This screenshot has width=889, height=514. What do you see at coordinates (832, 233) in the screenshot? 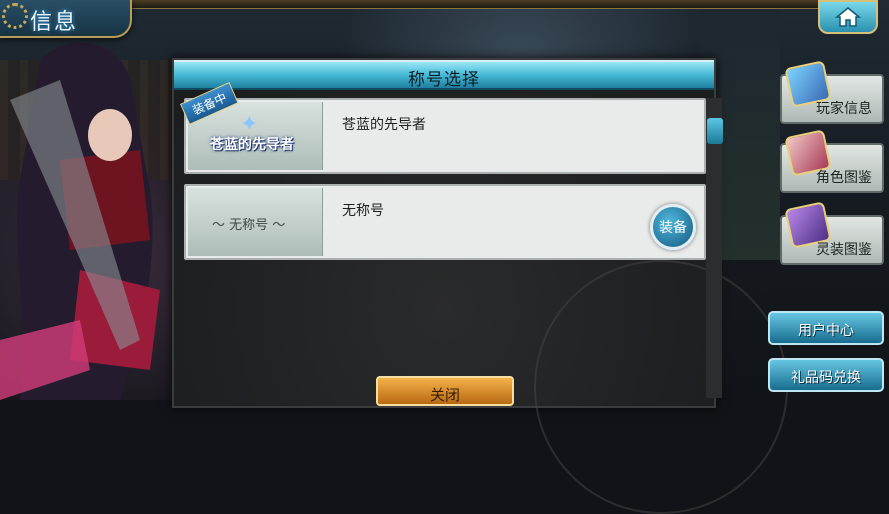
I see `menu-equipment-gallery: 灵装图鉴` at bounding box center [832, 233].